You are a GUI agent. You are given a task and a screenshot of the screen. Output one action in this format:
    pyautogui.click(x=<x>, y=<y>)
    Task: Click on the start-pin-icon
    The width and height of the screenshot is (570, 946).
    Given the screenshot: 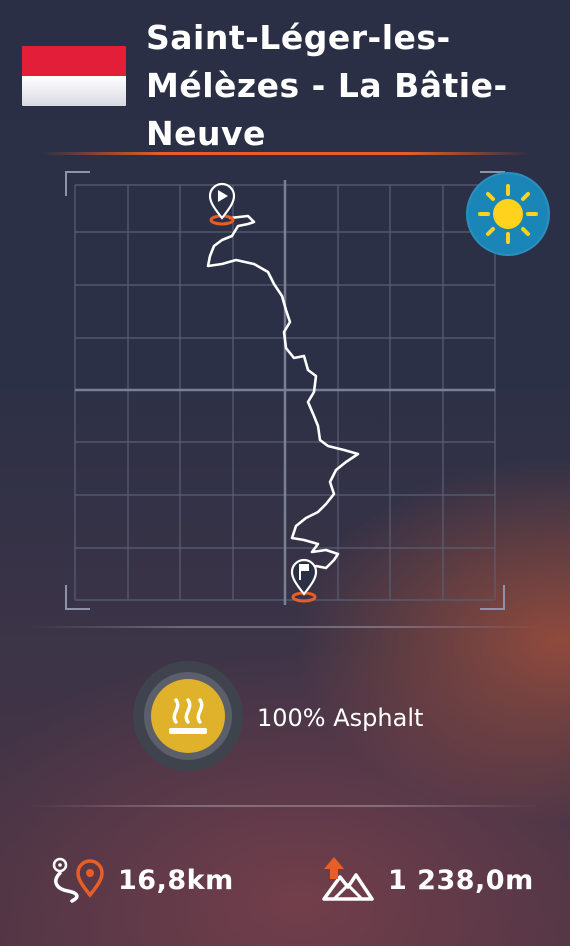 What is the action you would take?
    pyautogui.click(x=222, y=204)
    